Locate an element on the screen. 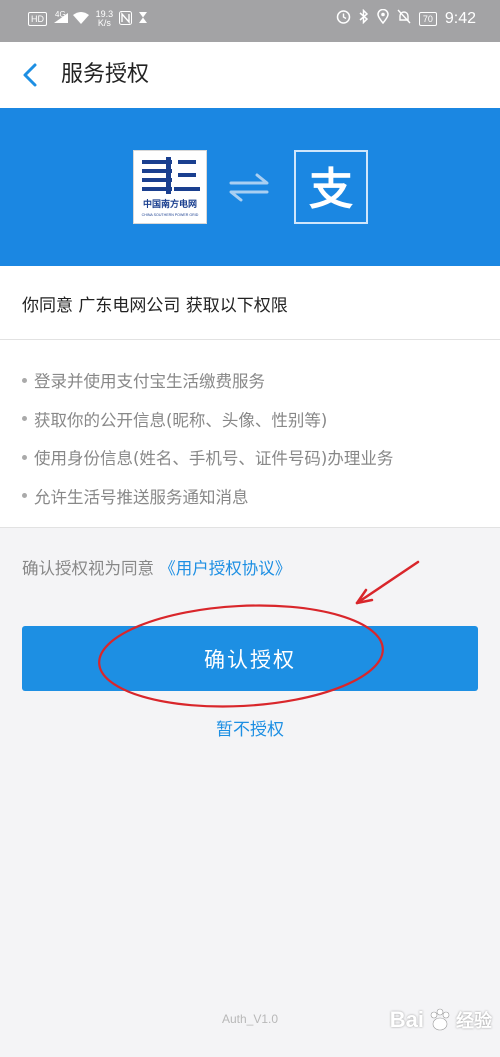 The width and height of the screenshot is (500, 1057). alipay-logo: 支 is located at coordinates (331, 187).